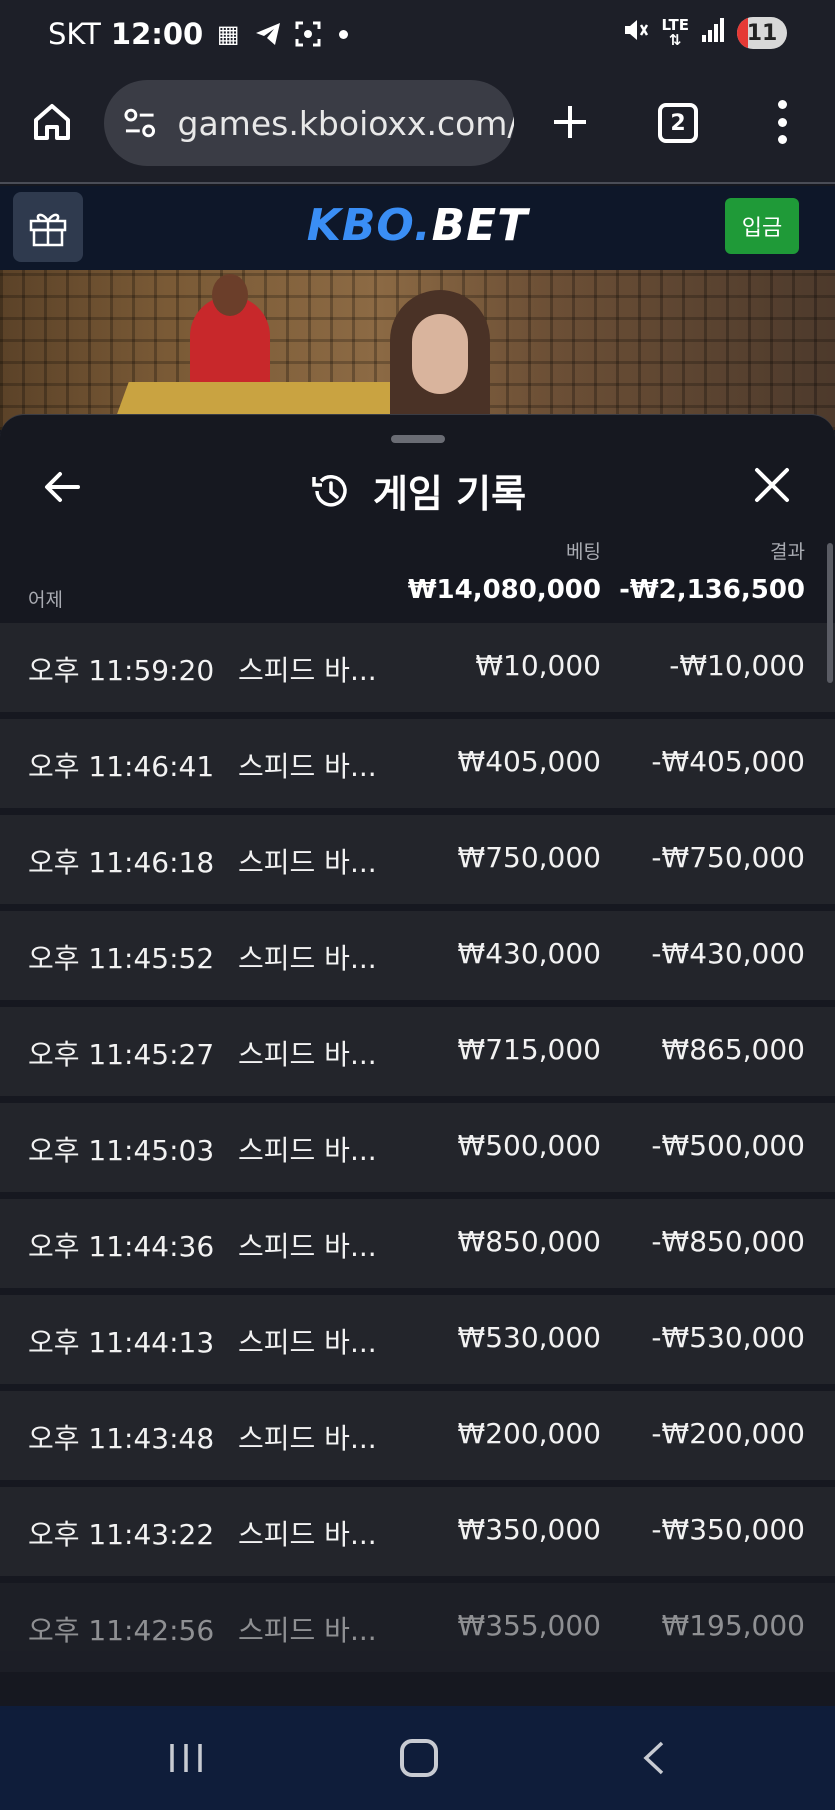 The image size is (835, 1810). I want to click on deposit-button: 입금, so click(762, 226).